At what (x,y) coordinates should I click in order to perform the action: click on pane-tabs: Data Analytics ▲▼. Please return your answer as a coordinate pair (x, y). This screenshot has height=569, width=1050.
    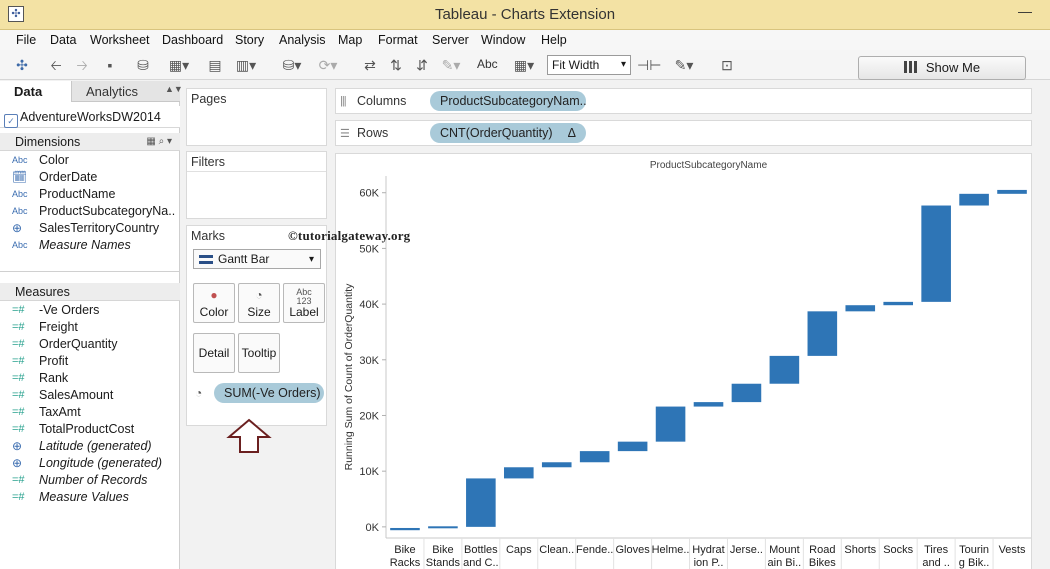
    Looking at the image, I should click on (91, 91).